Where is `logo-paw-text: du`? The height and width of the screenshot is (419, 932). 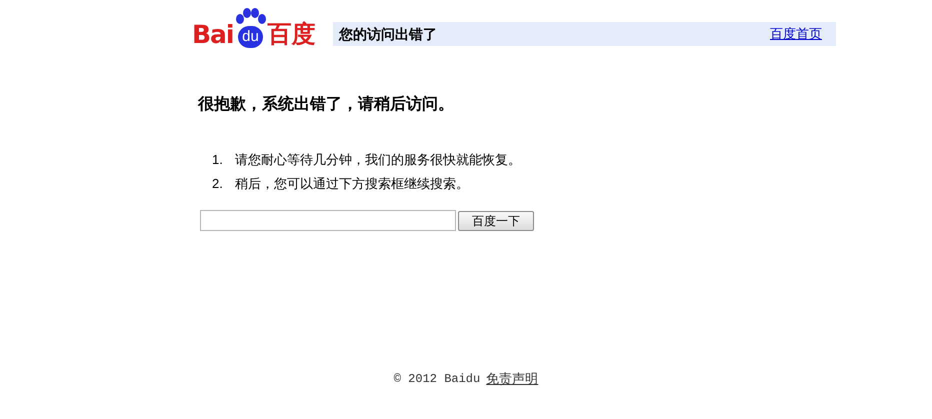
logo-paw-text: du is located at coordinates (250, 37).